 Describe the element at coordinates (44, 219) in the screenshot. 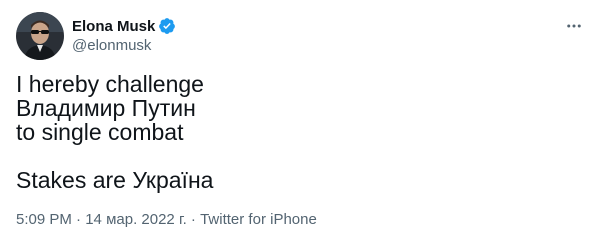

I see `tweet-timestamp-time: 5:09 PM` at that location.